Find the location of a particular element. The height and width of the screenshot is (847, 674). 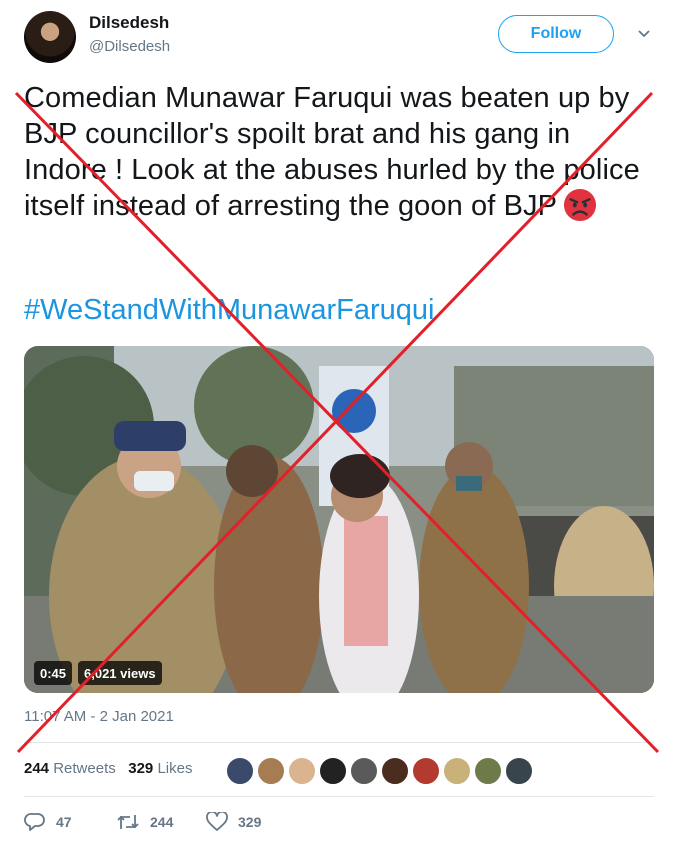

chevron-down-icon is located at coordinates (644, 34).